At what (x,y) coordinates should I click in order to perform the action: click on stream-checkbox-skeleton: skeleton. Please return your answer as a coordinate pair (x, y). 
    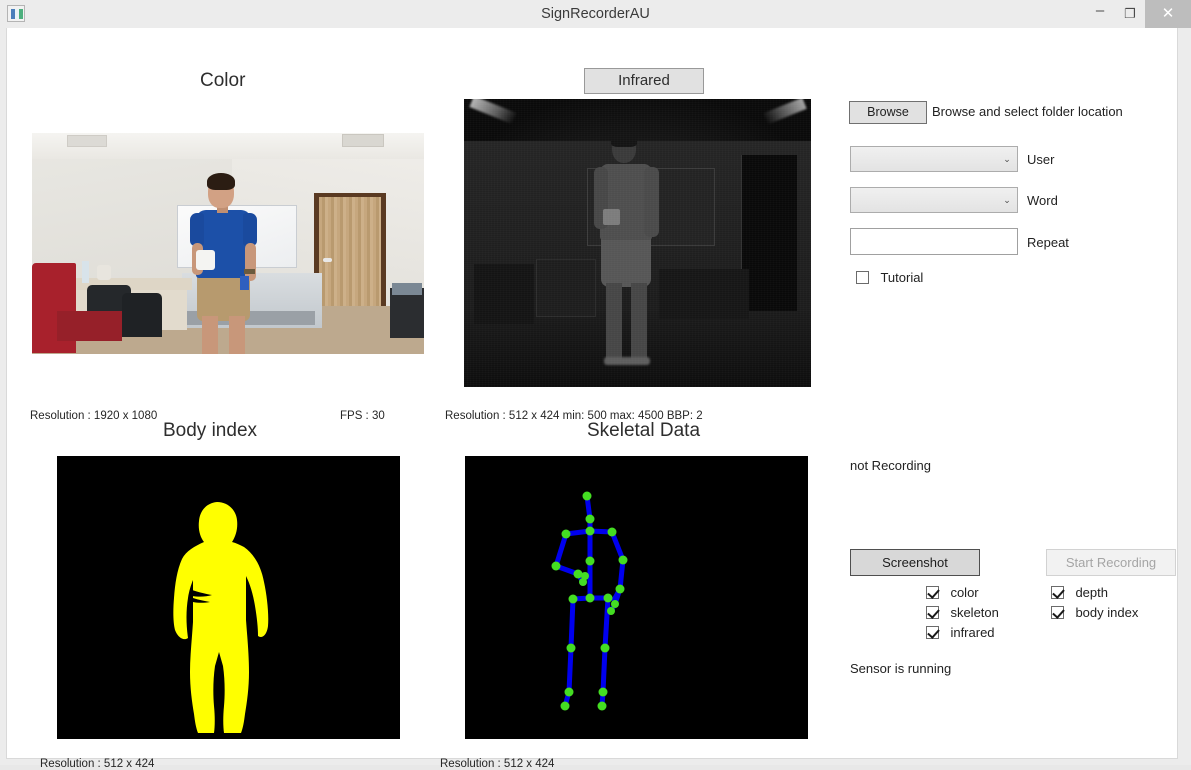
    Looking at the image, I should click on (962, 612).